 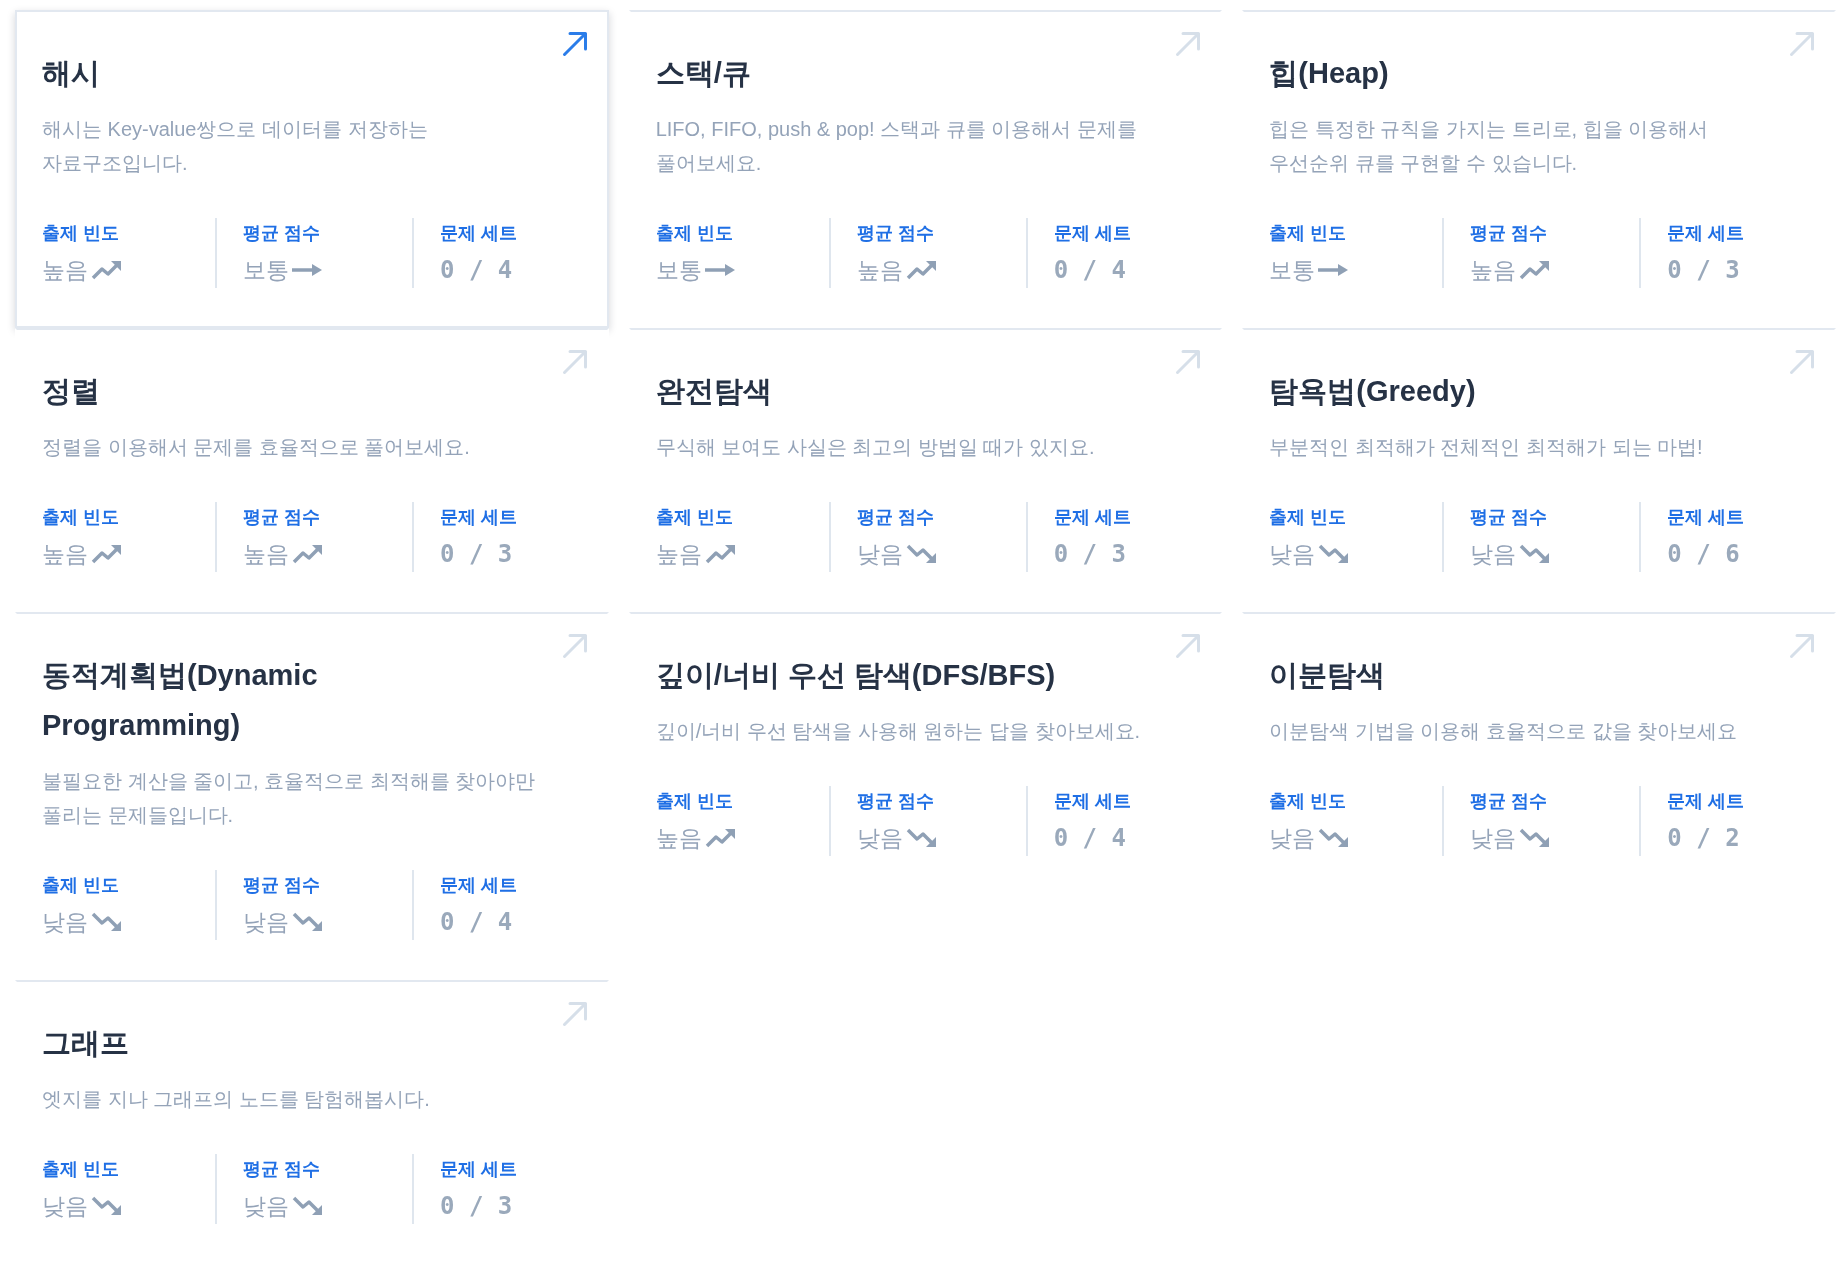 What do you see at coordinates (896, 146) in the screenshot?
I see `card-description: LIFO, FIFO, push & pop! 스택과 큐를 이용해서 문제를 풀어보세요.` at bounding box center [896, 146].